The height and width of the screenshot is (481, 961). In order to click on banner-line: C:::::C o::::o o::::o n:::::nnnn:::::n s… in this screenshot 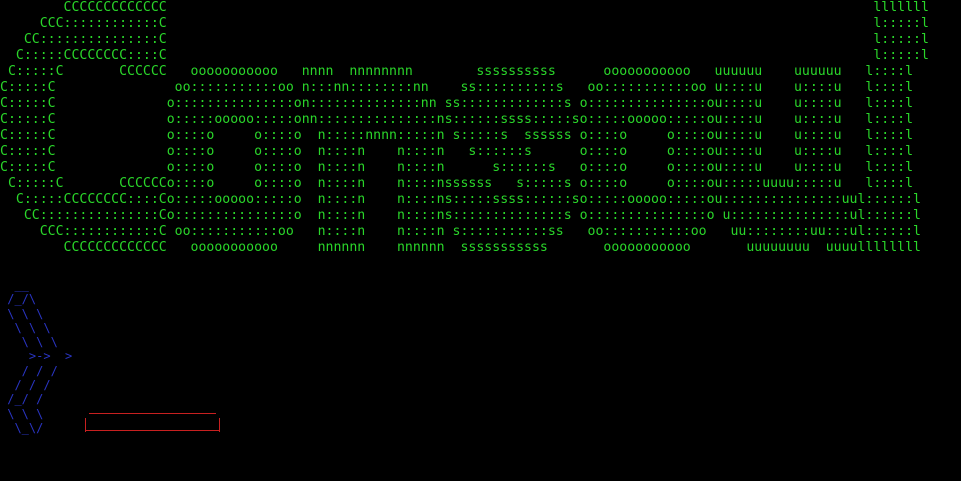, I will do `click(457, 135)`.